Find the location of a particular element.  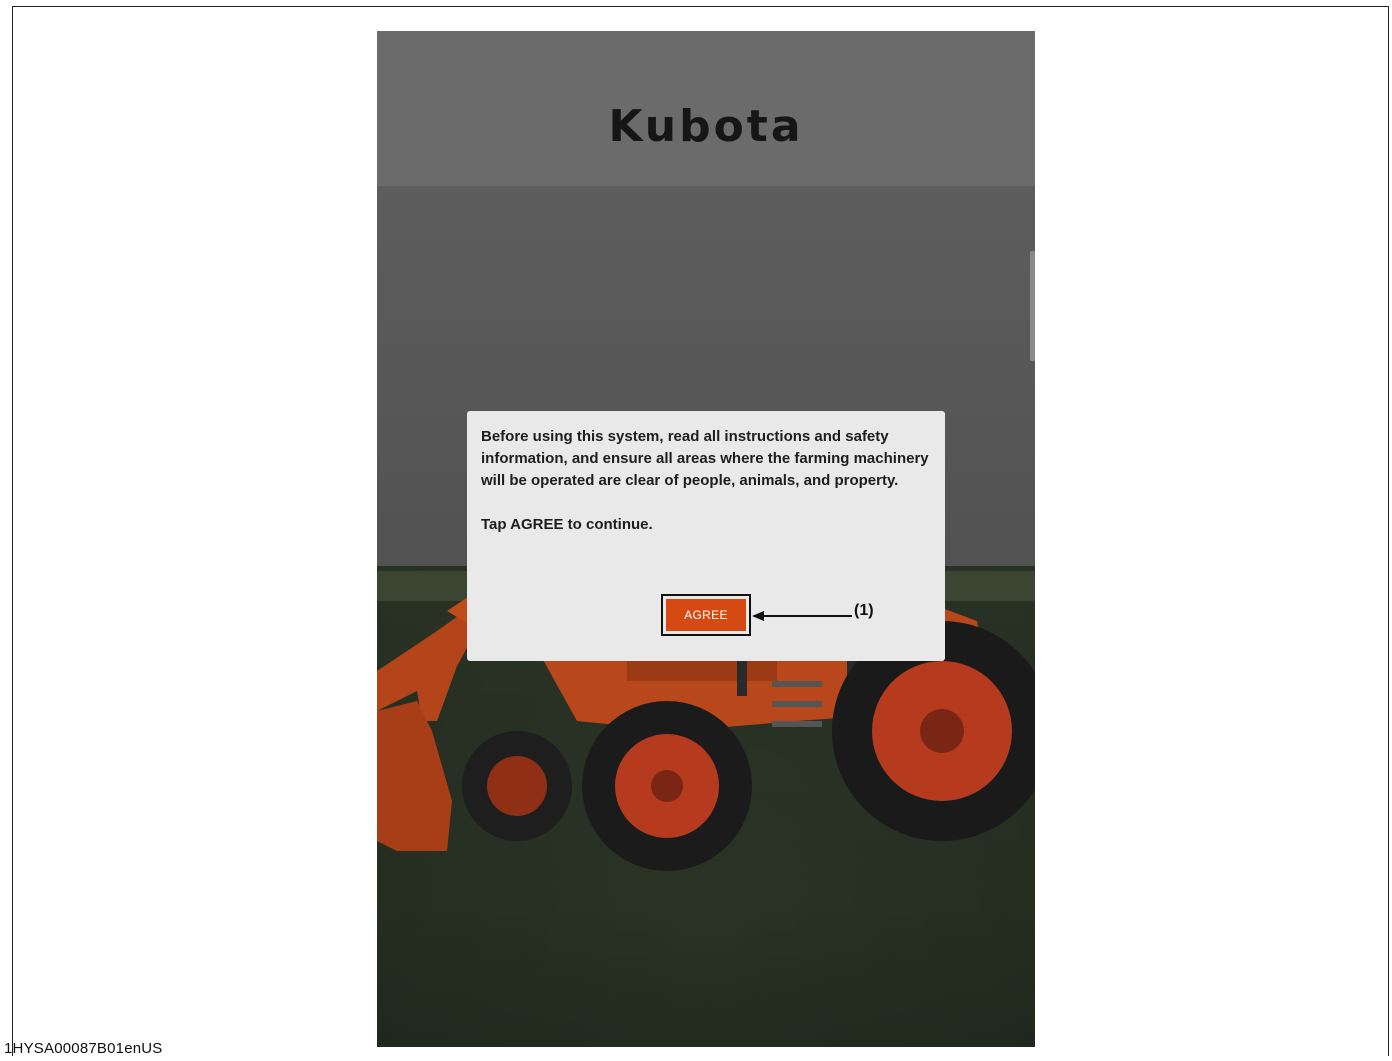

app-header: Kubota is located at coordinates (706, 108).